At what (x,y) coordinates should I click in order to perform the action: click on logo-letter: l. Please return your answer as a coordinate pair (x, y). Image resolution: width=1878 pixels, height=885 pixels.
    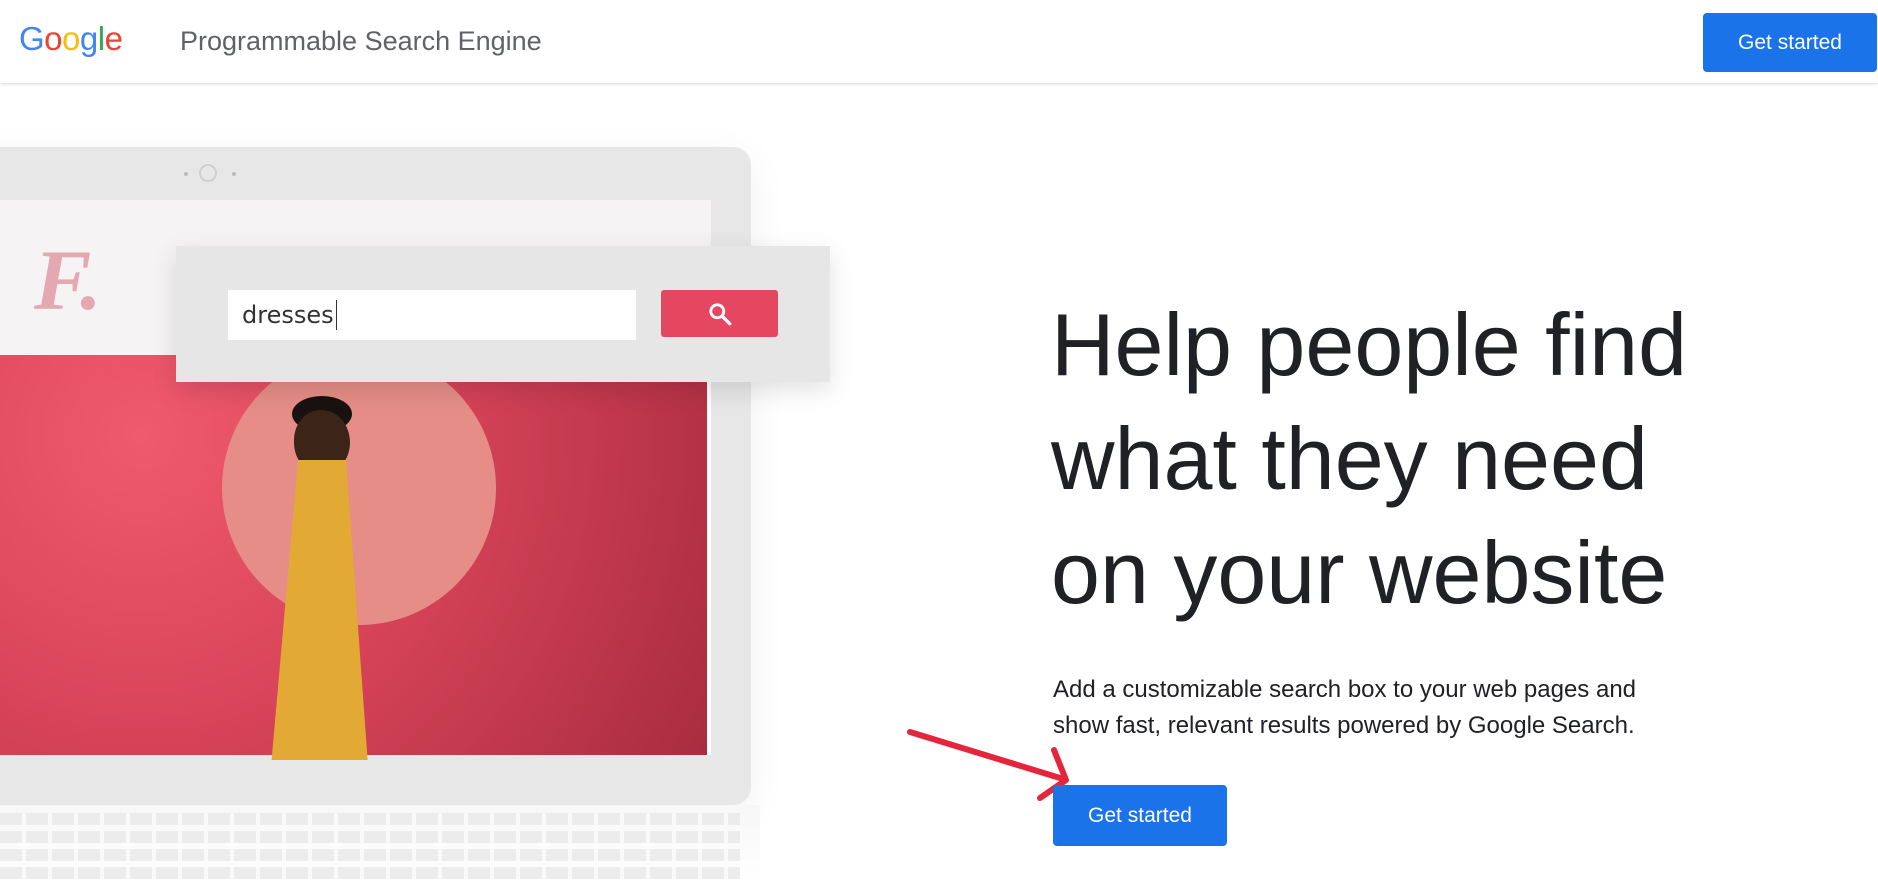
    Looking at the image, I should click on (101, 38).